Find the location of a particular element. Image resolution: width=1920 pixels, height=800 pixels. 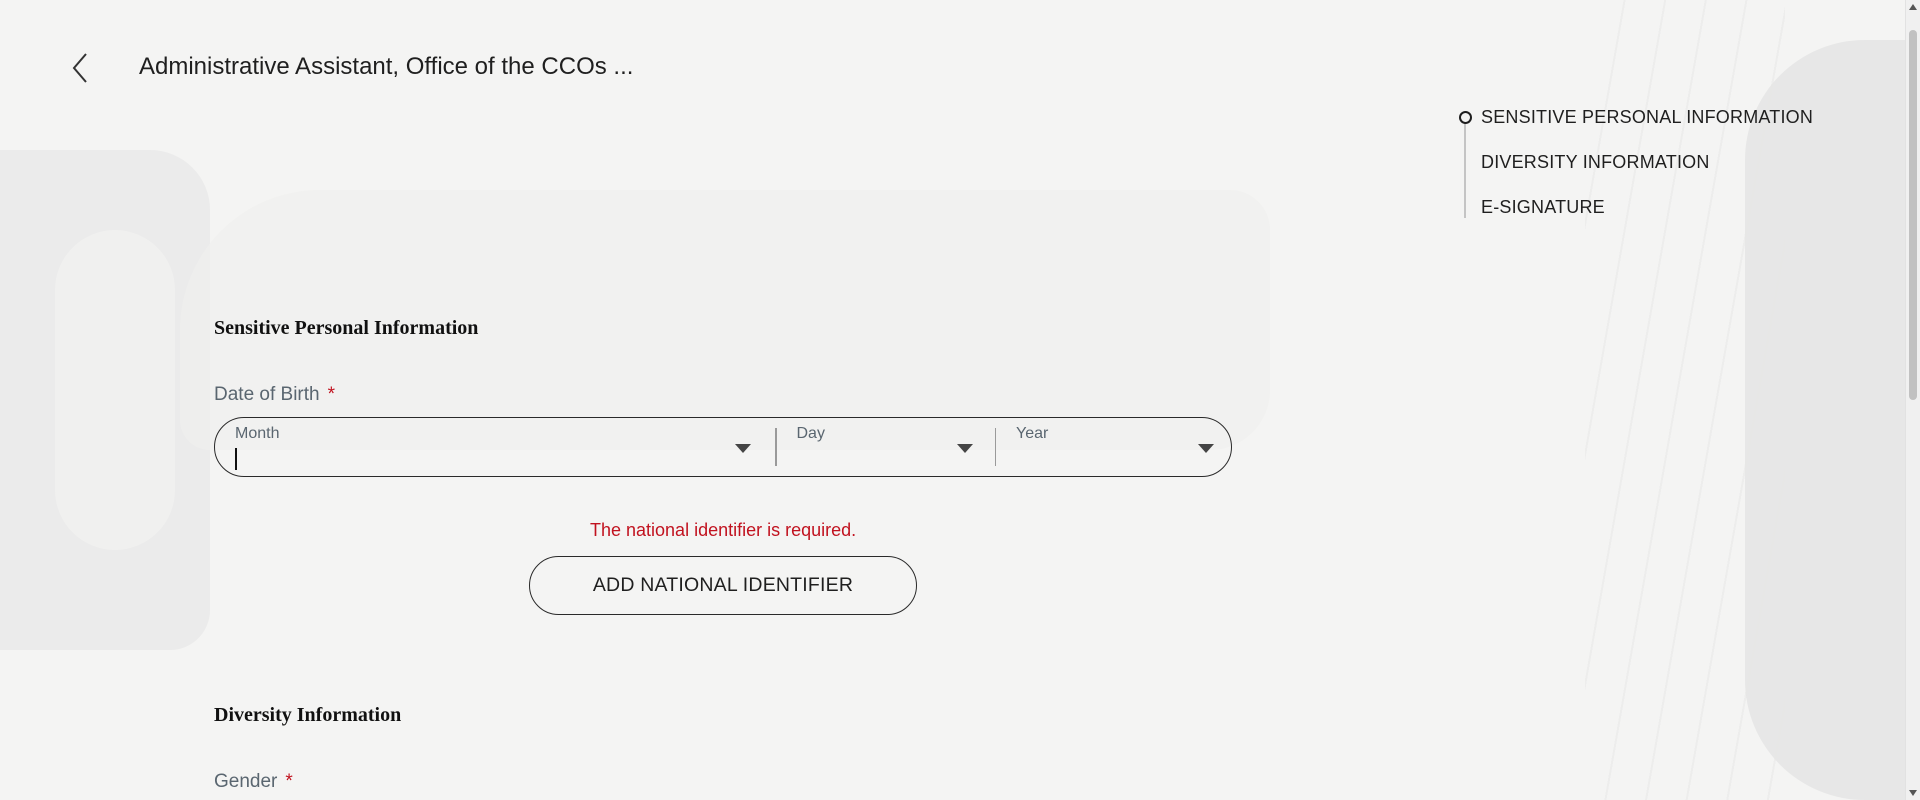

chevron-left-icon is located at coordinates (79, 68).